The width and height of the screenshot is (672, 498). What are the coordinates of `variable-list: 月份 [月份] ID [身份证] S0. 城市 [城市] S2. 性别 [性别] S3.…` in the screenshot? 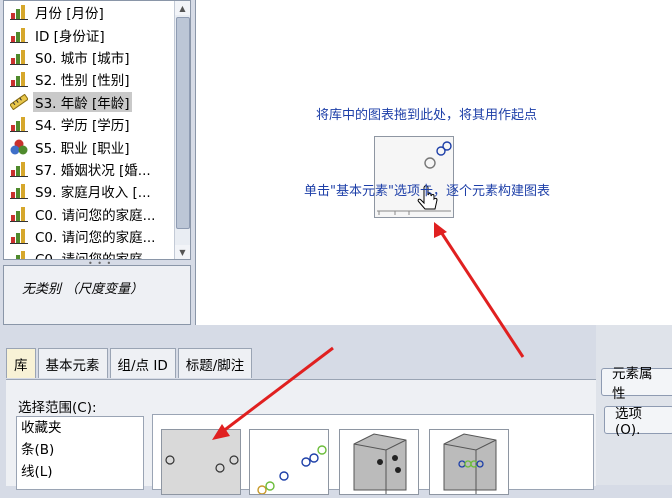 It's located at (97, 130).